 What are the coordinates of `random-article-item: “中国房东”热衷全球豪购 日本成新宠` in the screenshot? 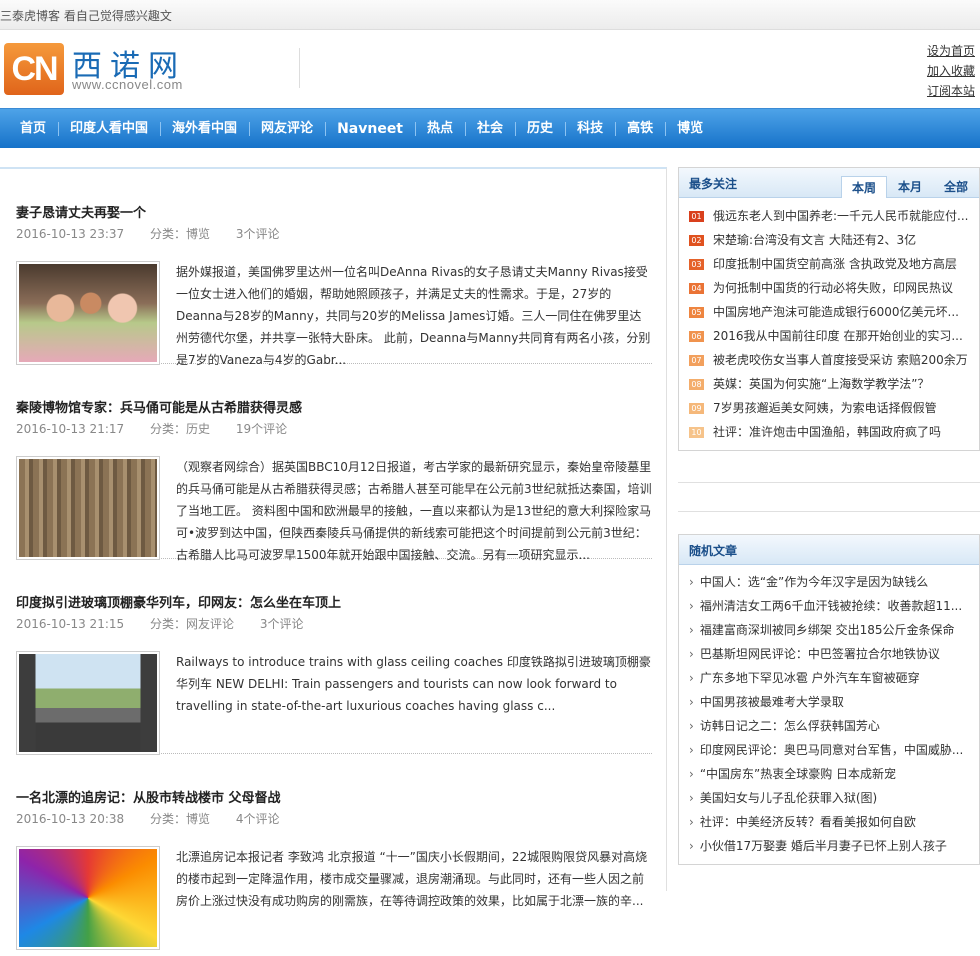 It's located at (829, 774).